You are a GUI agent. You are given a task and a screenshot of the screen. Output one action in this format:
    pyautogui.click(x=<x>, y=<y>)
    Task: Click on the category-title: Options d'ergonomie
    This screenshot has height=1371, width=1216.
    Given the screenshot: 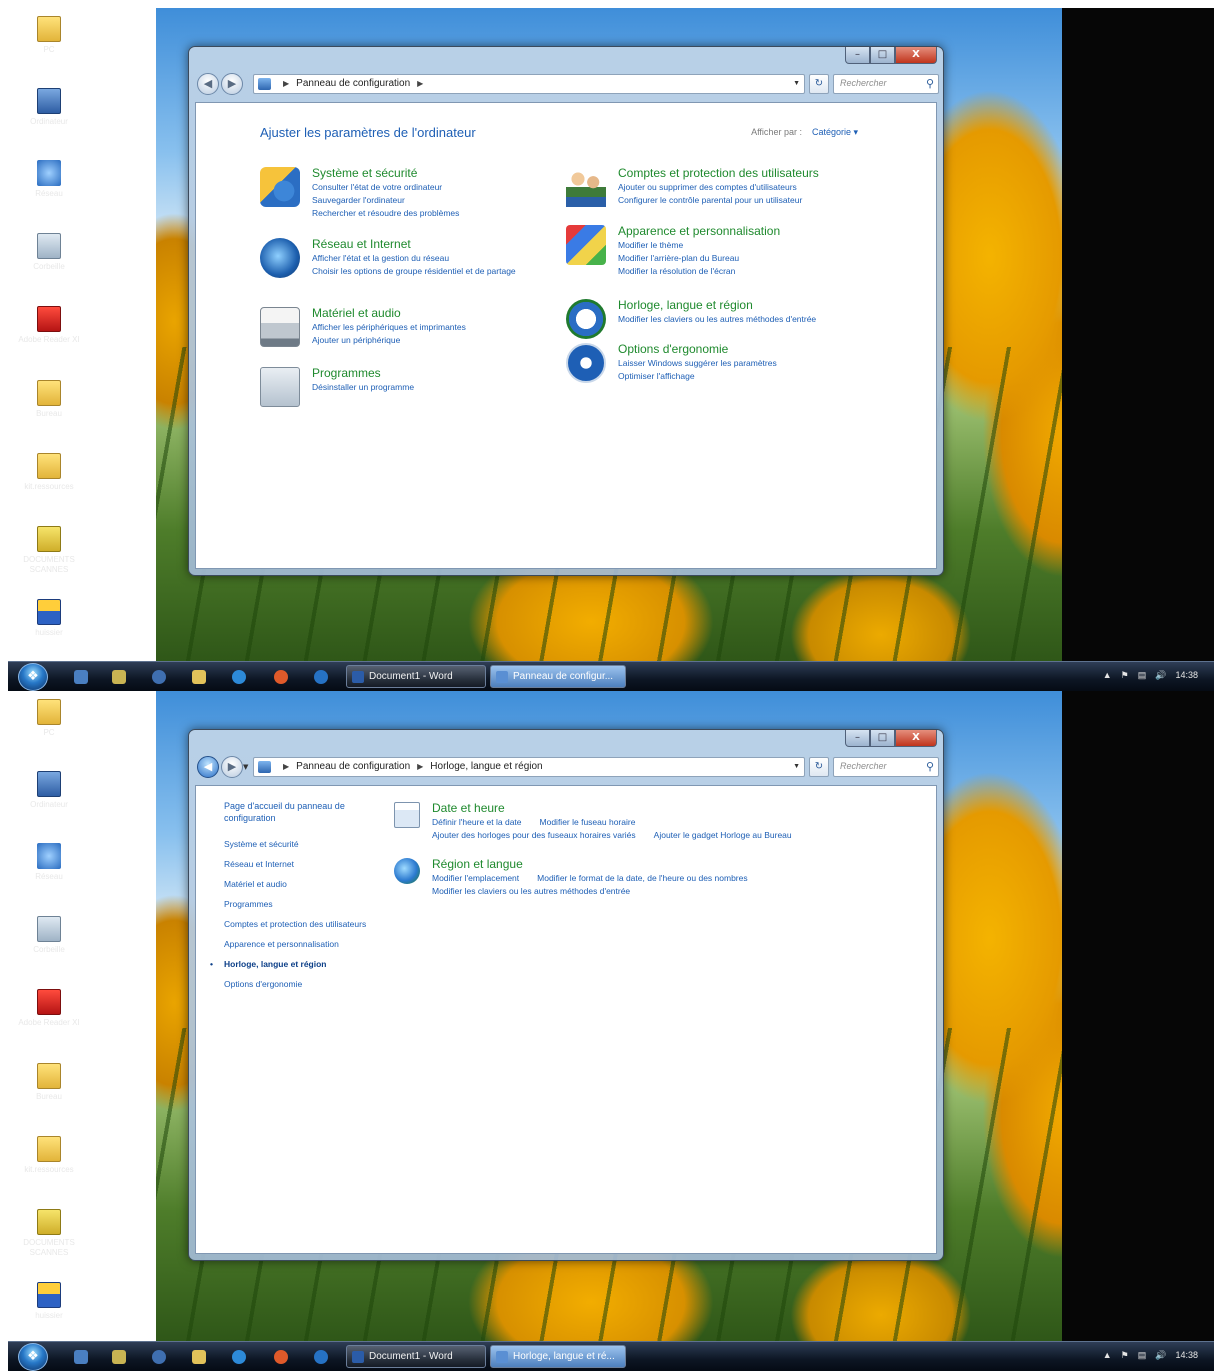 What is the action you would take?
    pyautogui.click(x=757, y=349)
    